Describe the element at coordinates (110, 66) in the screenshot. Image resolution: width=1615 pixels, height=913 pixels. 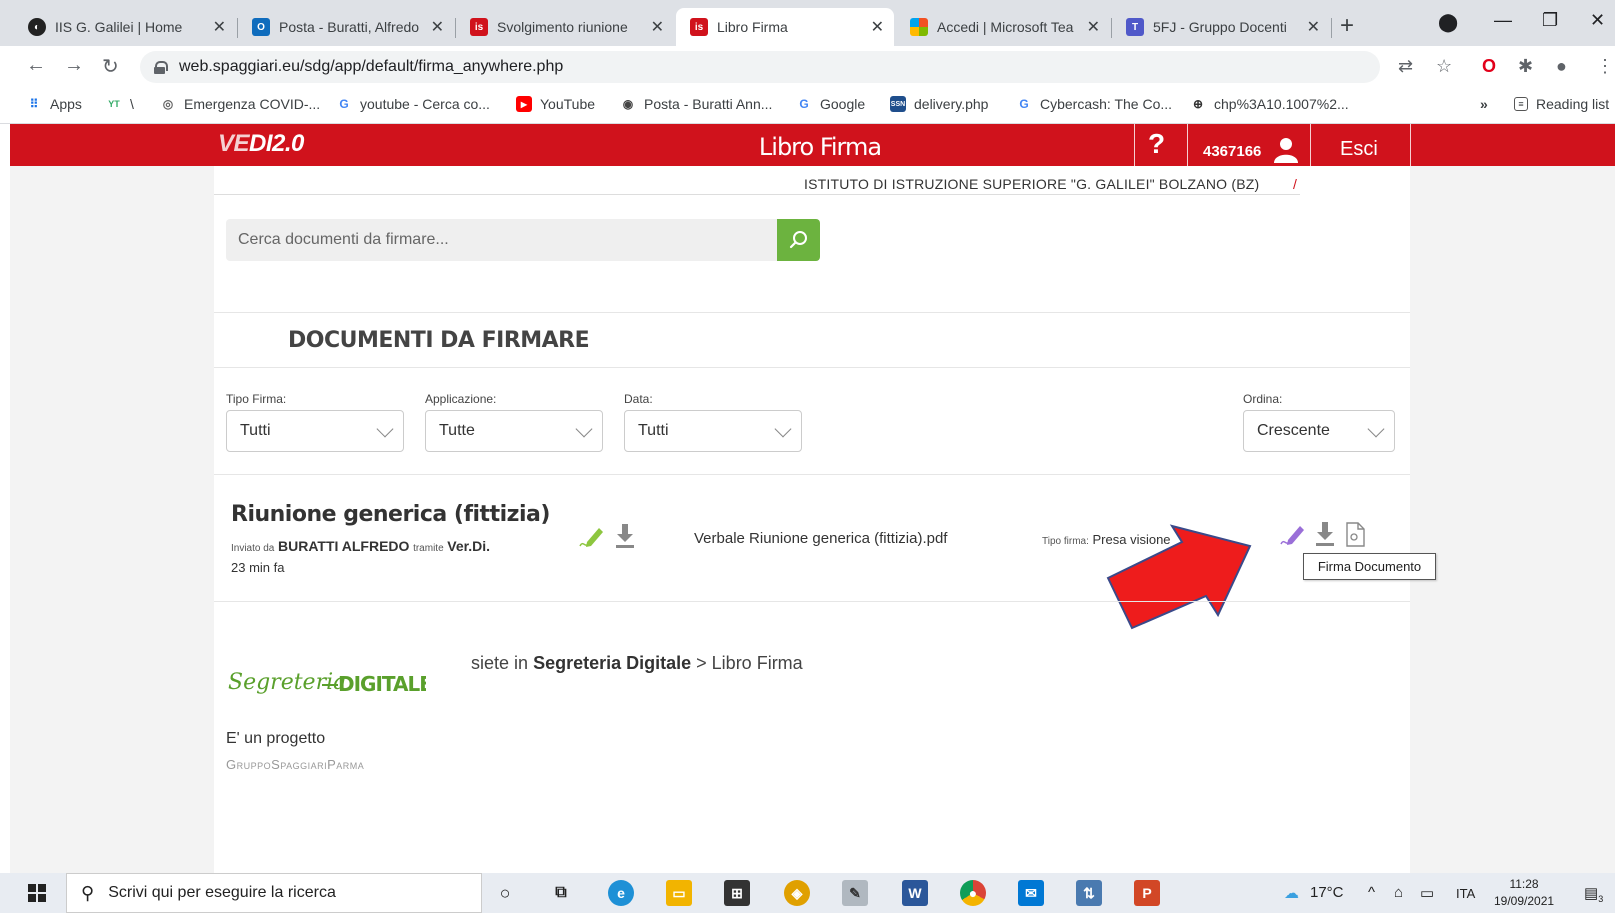
I see `reload-icon: ↻` at that location.